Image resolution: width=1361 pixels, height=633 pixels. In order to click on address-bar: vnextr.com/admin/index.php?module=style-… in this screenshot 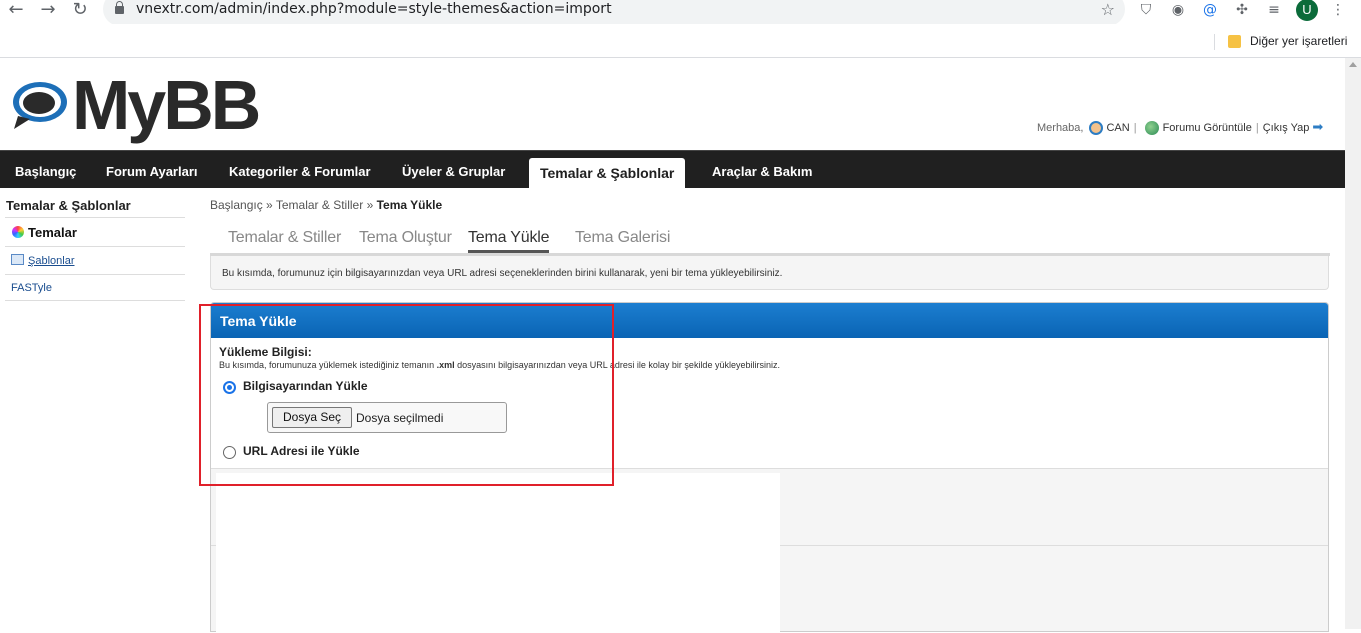, I will do `click(614, 13)`.